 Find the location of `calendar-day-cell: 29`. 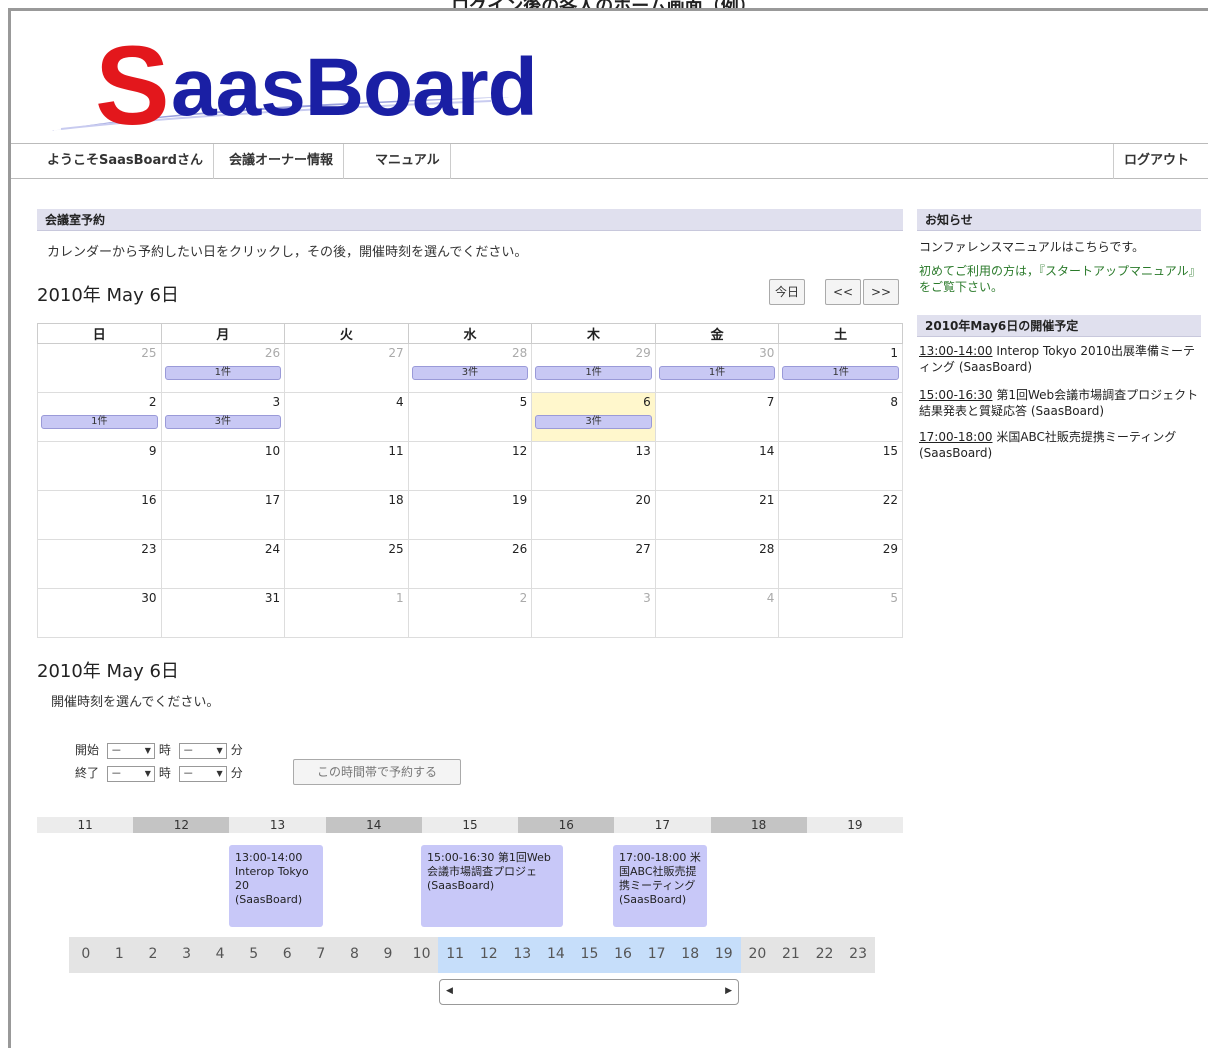

calendar-day-cell: 29 is located at coordinates (840, 564).